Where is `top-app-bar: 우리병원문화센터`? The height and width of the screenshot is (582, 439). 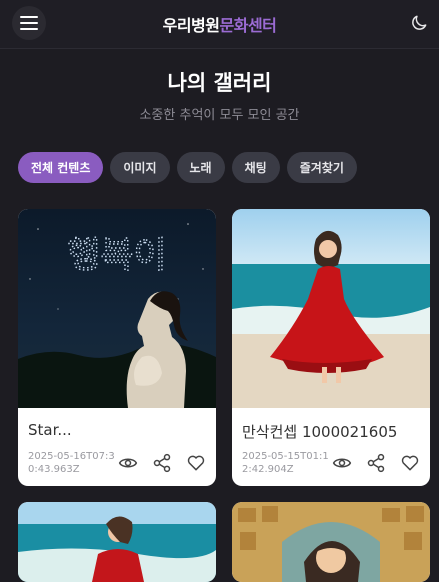
top-app-bar: 우리병원문화센터 is located at coordinates (219, 24).